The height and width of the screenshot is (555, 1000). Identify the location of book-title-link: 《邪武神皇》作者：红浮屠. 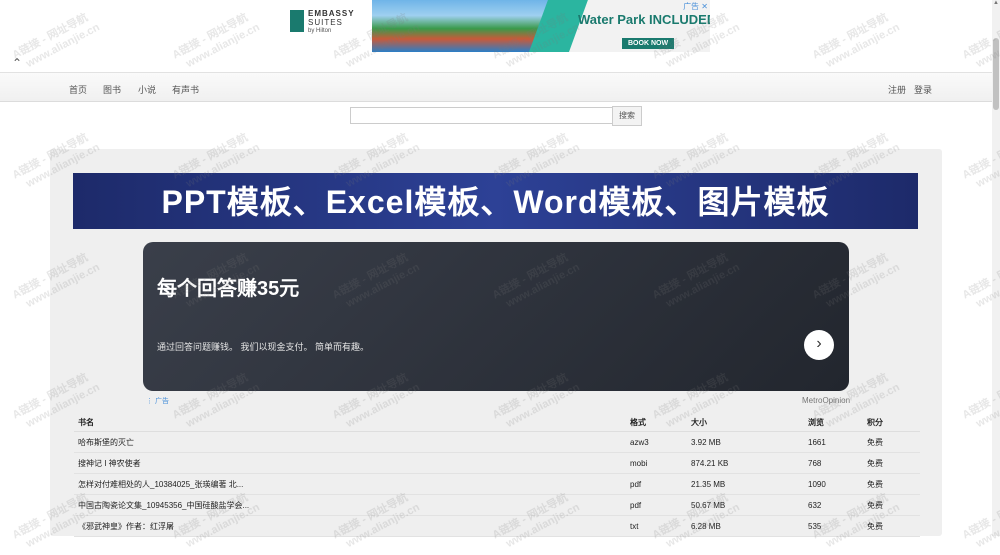
(350, 526).